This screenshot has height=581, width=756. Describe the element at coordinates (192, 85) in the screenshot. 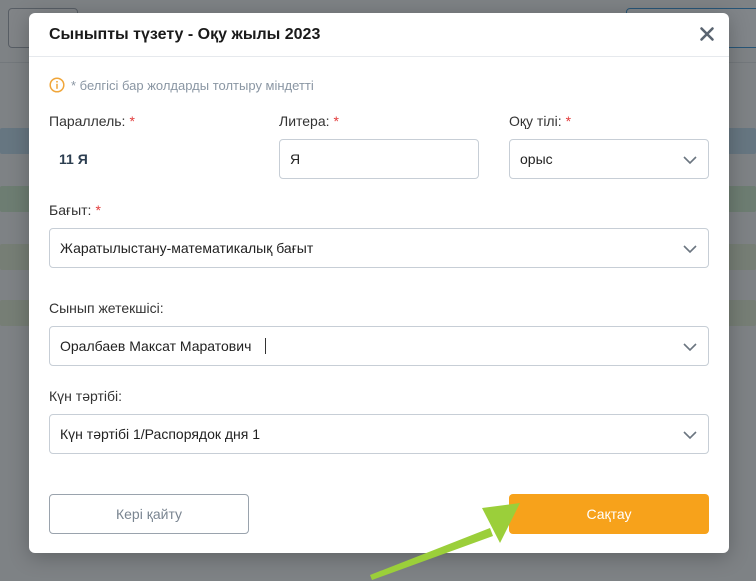

I see `required-notice-text: * белгісі бар жолдарды толтыру міндетті` at that location.